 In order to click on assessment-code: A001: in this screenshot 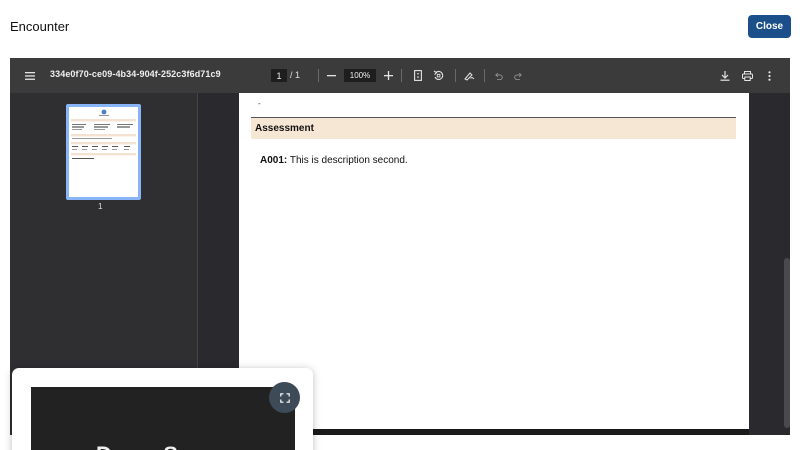, I will do `click(274, 160)`.